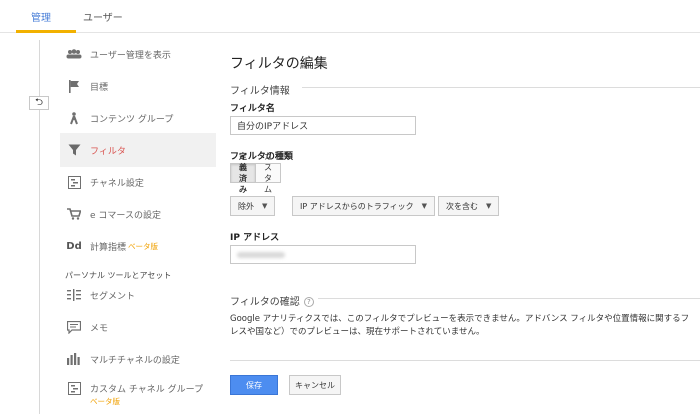 The image size is (700, 414). What do you see at coordinates (279, 64) in the screenshot?
I see `page-title: フィルタの編集` at bounding box center [279, 64].